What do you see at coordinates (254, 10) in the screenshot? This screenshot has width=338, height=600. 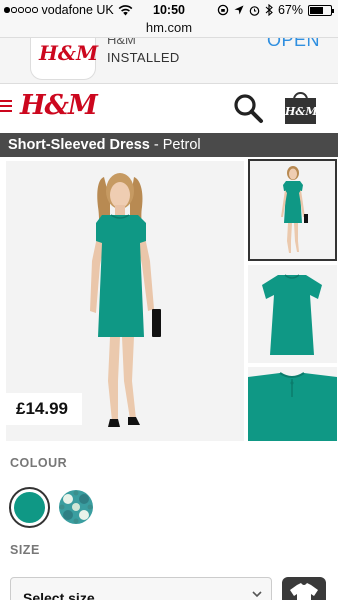 I see `alarm-clock-icon` at bounding box center [254, 10].